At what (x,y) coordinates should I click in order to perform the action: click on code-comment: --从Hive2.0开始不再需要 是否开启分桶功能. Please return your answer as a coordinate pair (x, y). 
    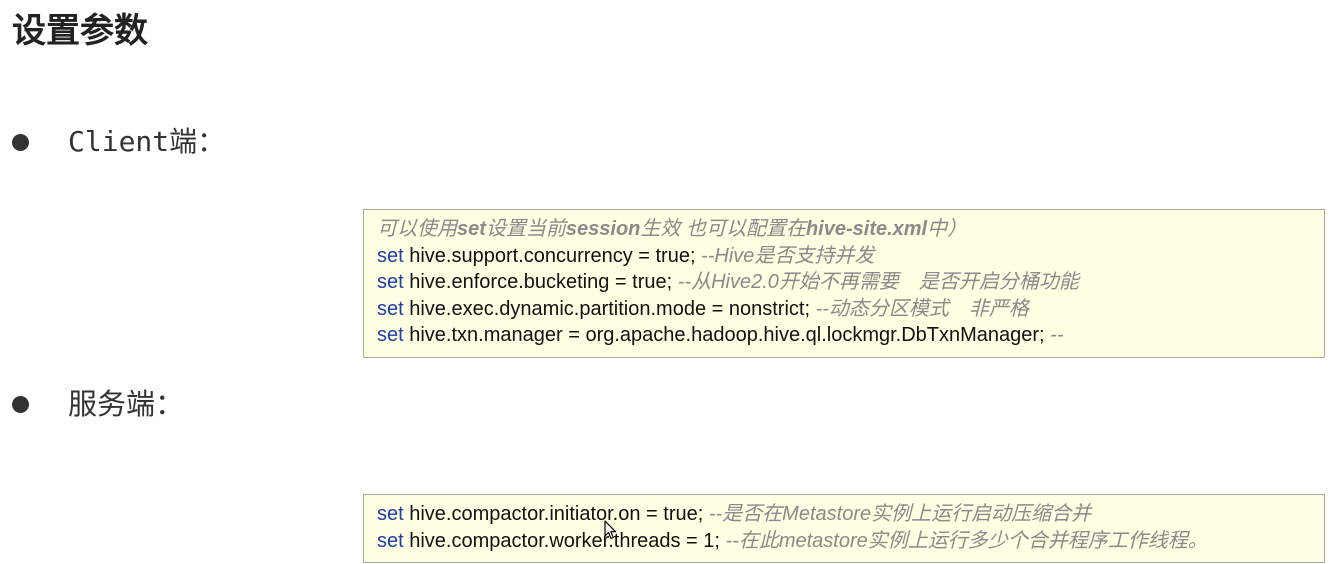
    Looking at the image, I should click on (878, 282).